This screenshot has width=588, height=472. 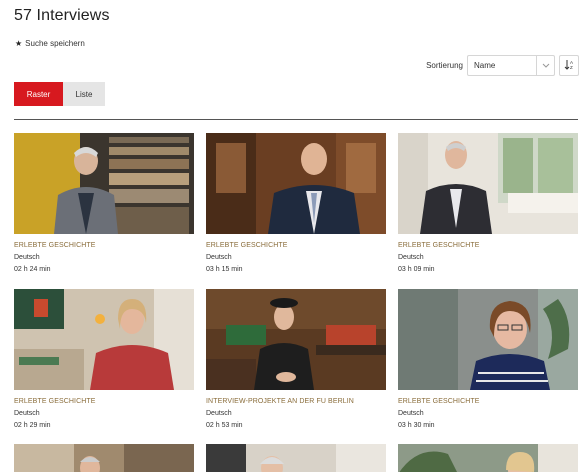 I want to click on sort-direction-button: A Z, so click(x=569, y=65).